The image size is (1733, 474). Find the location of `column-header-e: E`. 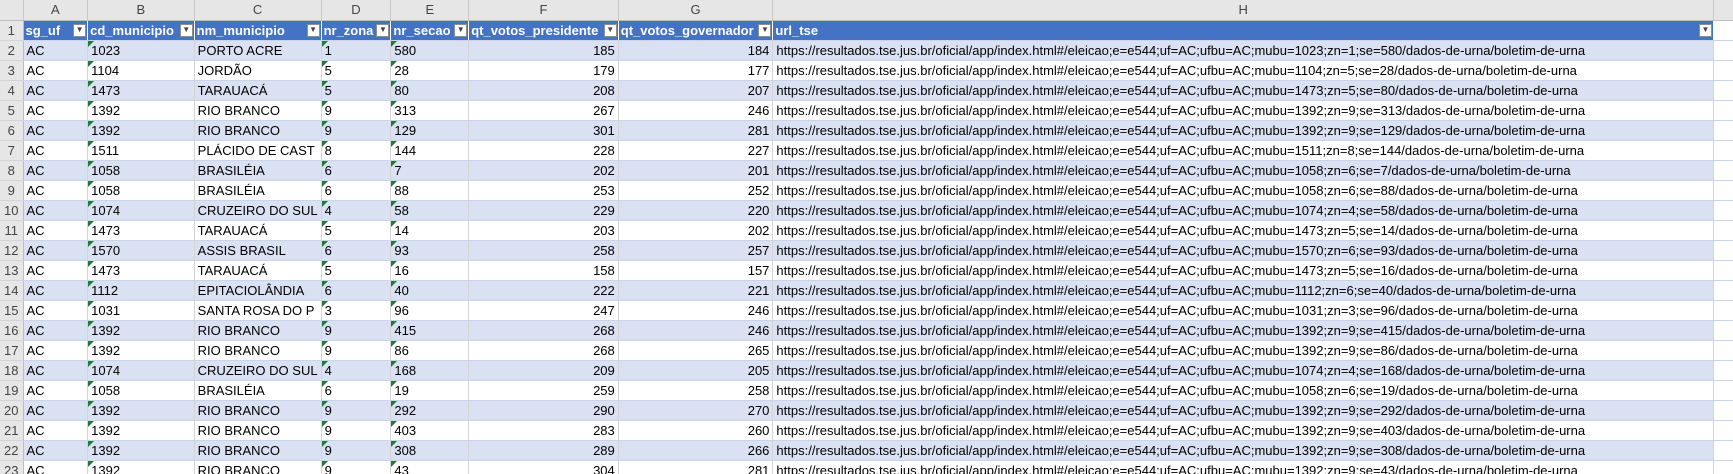

column-header-e: E is located at coordinates (430, 10).